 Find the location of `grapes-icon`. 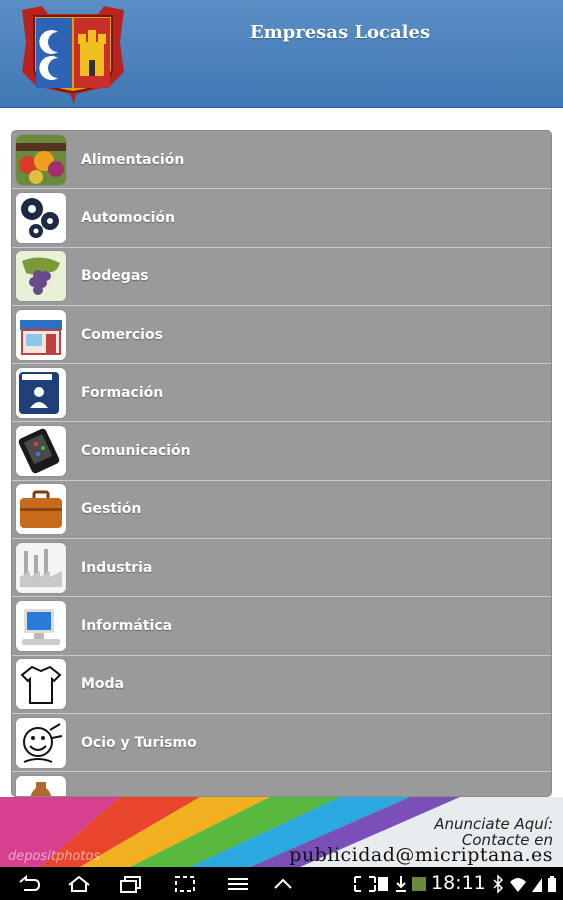

grapes-icon is located at coordinates (41, 276).